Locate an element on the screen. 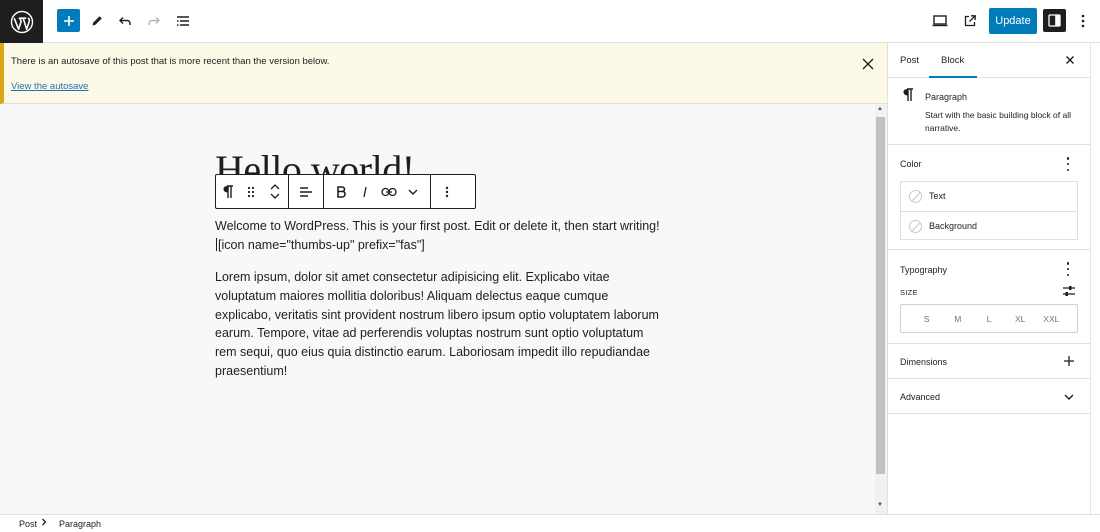 This screenshot has width=1100, height=532. block-switcher-group is located at coordinates (252, 191).